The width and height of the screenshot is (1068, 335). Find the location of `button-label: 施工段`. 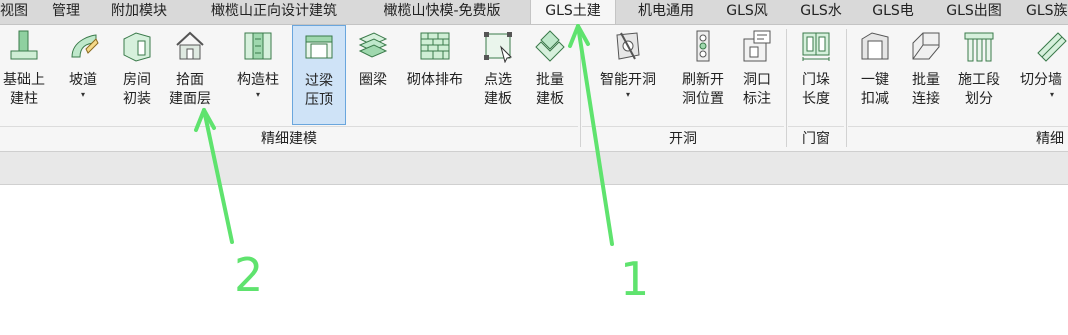

button-label: 施工段 is located at coordinates (979, 80).